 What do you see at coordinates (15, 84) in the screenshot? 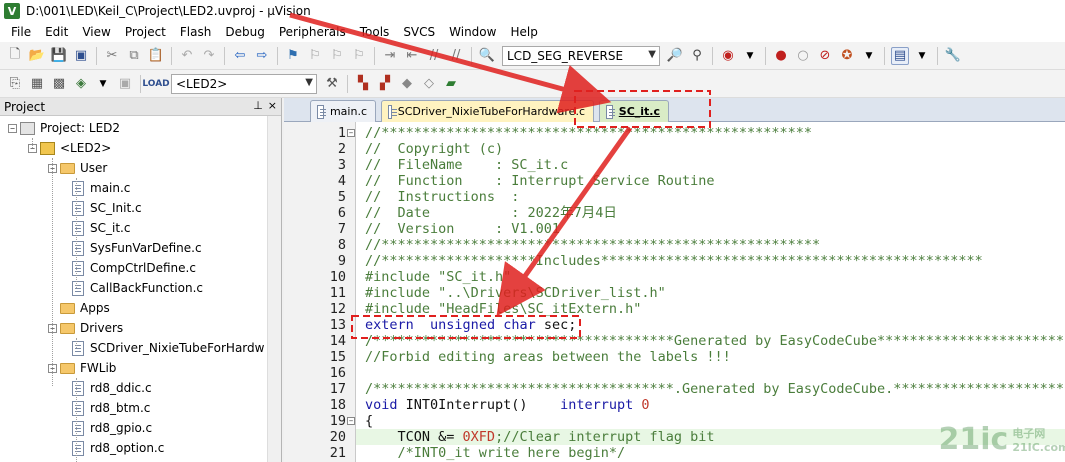
I see `translate-icon: ⎘` at bounding box center [15, 84].